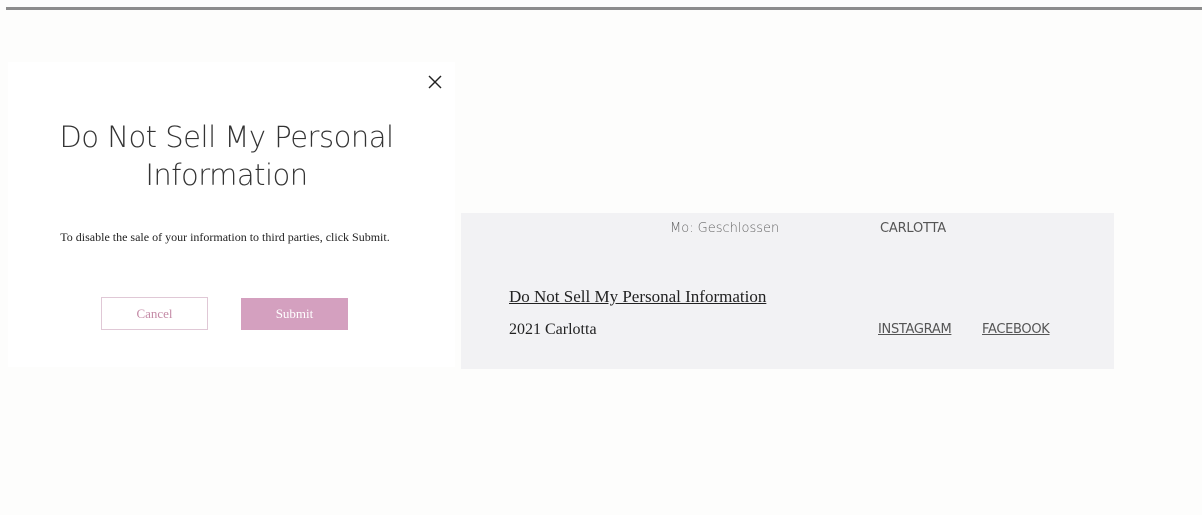  I want to click on cancel-button: Cancel, so click(154, 313).